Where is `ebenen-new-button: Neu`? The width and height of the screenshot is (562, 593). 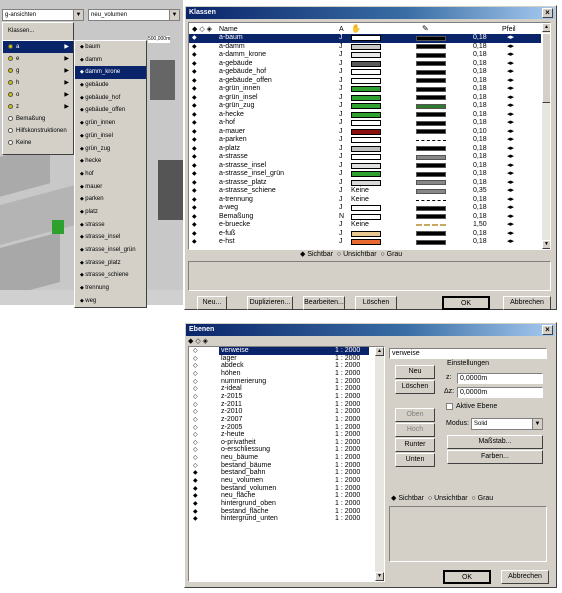
ebenen-new-button: Neu is located at coordinates (415, 372).